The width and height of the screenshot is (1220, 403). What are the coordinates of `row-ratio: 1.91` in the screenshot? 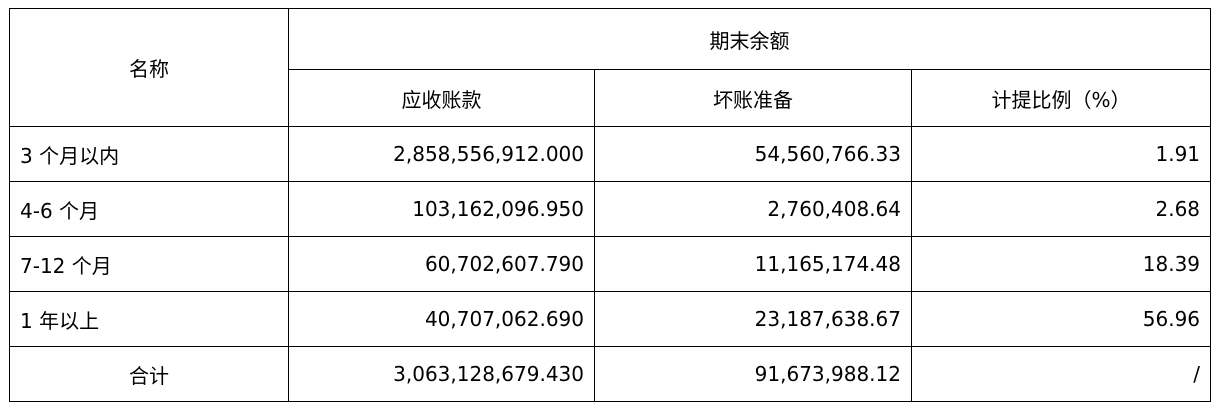 It's located at (1061, 154).